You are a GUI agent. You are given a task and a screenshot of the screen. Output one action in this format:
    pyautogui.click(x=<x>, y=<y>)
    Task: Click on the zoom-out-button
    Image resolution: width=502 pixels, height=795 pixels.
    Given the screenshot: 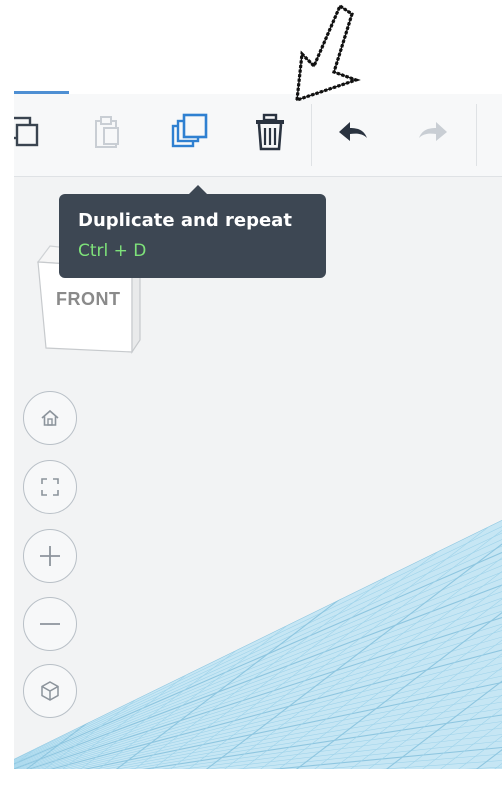 What is the action you would take?
    pyautogui.click(x=50, y=624)
    